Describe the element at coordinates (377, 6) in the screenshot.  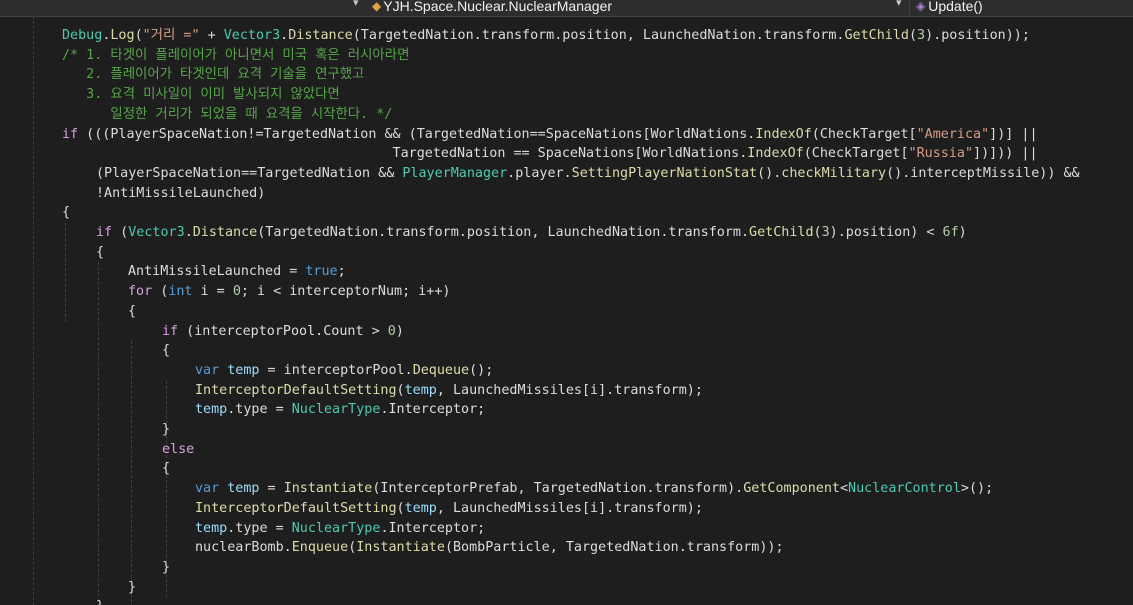
I see `class-icon: ◆` at that location.